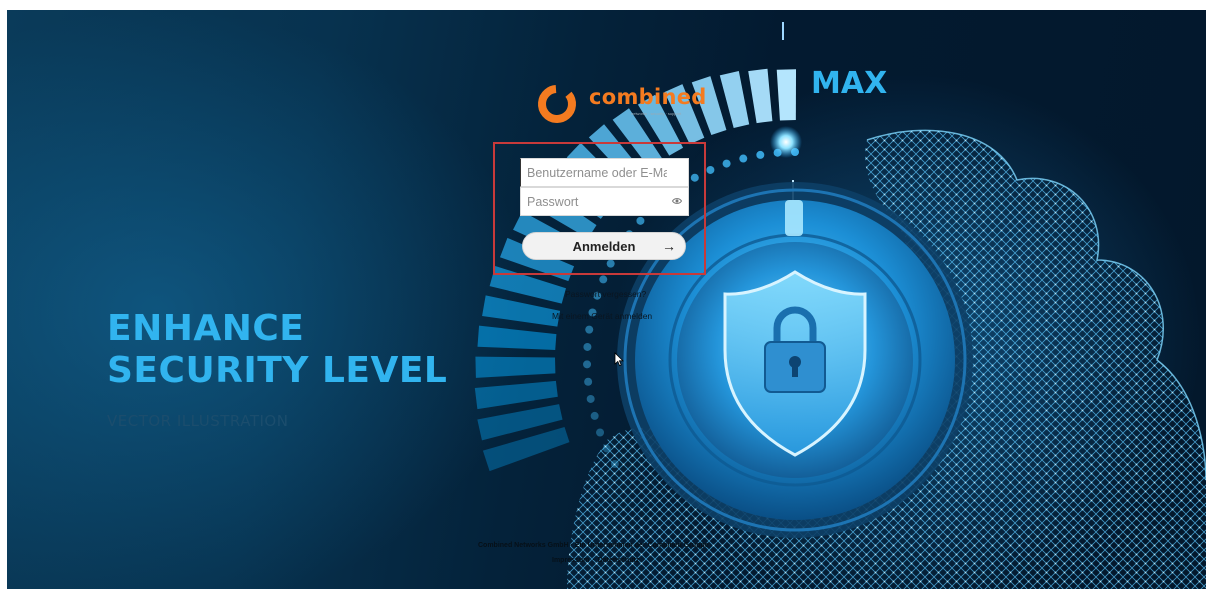 This screenshot has height=589, width=1206. I want to click on mouse-cursor-icon, so click(619, 359).